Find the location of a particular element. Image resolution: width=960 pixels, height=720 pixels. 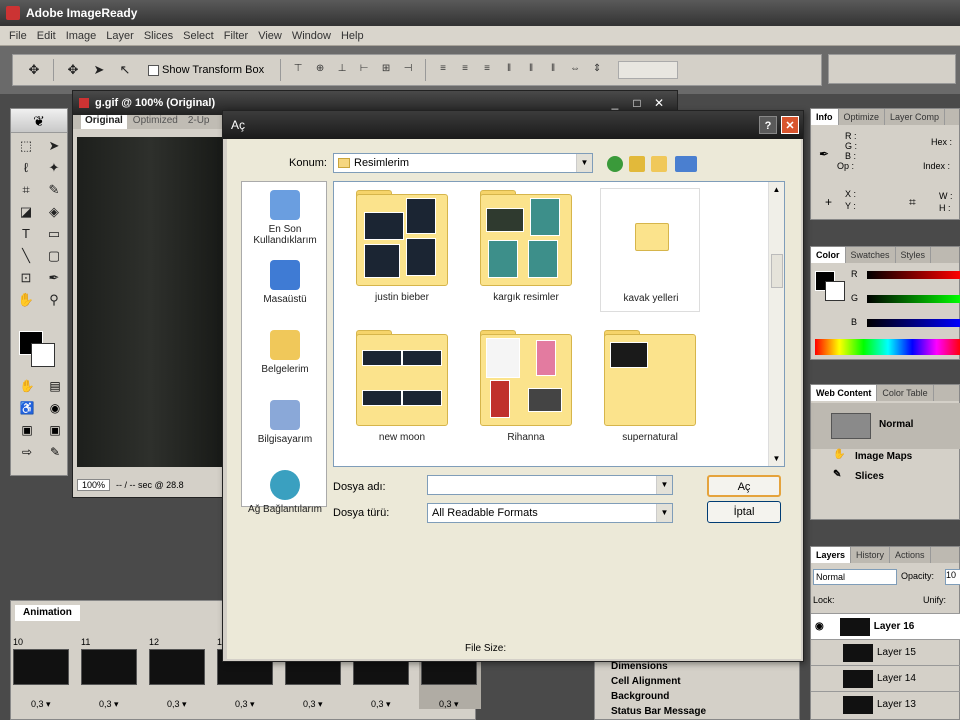

zoom-tool-icon: ⚲ is located at coordinates (54, 300).